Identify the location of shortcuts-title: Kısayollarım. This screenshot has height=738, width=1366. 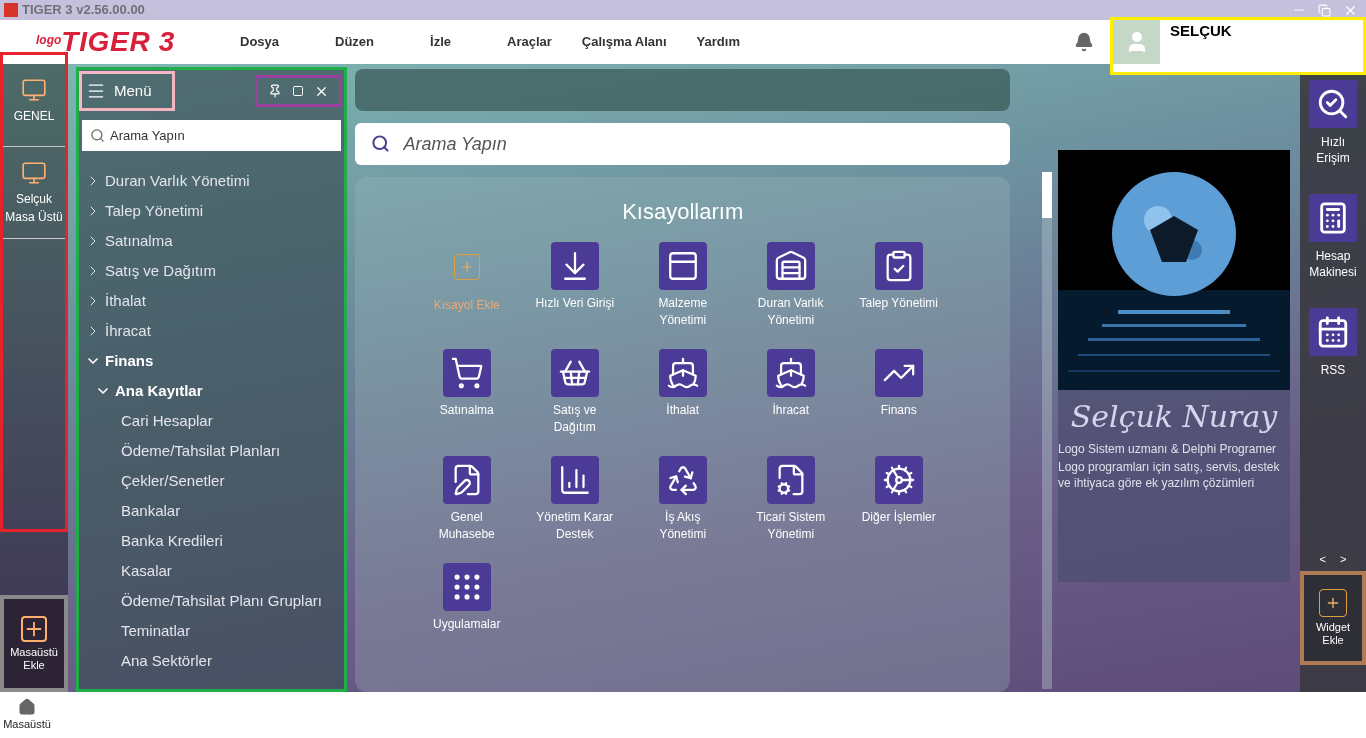
(683, 212).